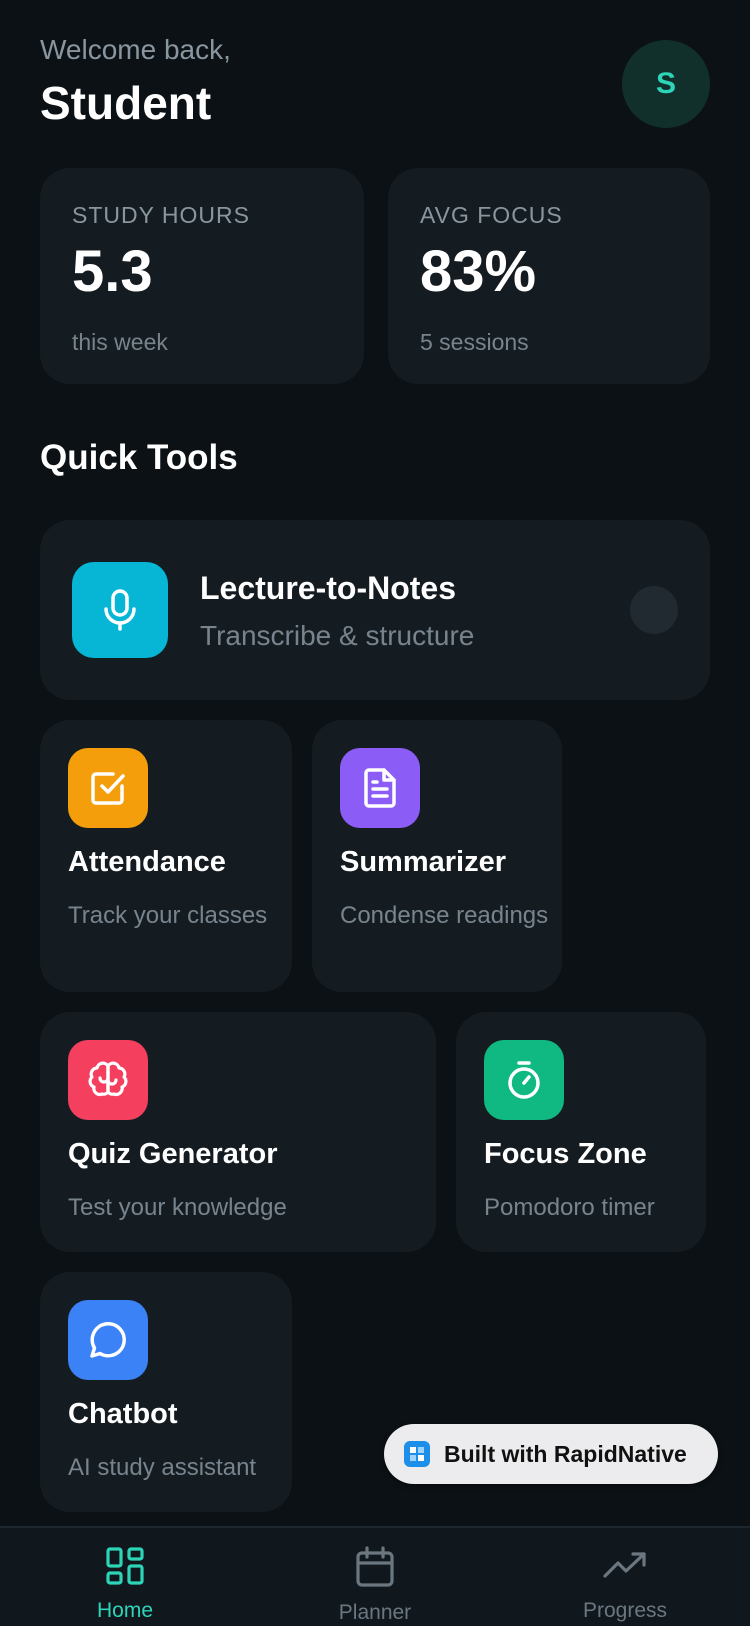 Image resolution: width=750 pixels, height=1626 pixels. I want to click on built-with-badge: Built with RapidNative, so click(551, 1454).